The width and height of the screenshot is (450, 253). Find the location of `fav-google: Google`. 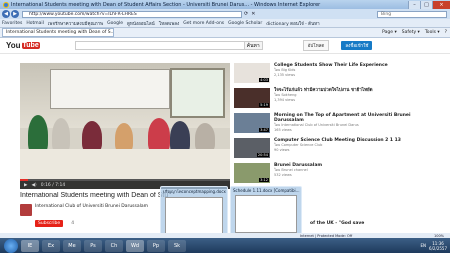

fav-google: Google is located at coordinates (115, 23).